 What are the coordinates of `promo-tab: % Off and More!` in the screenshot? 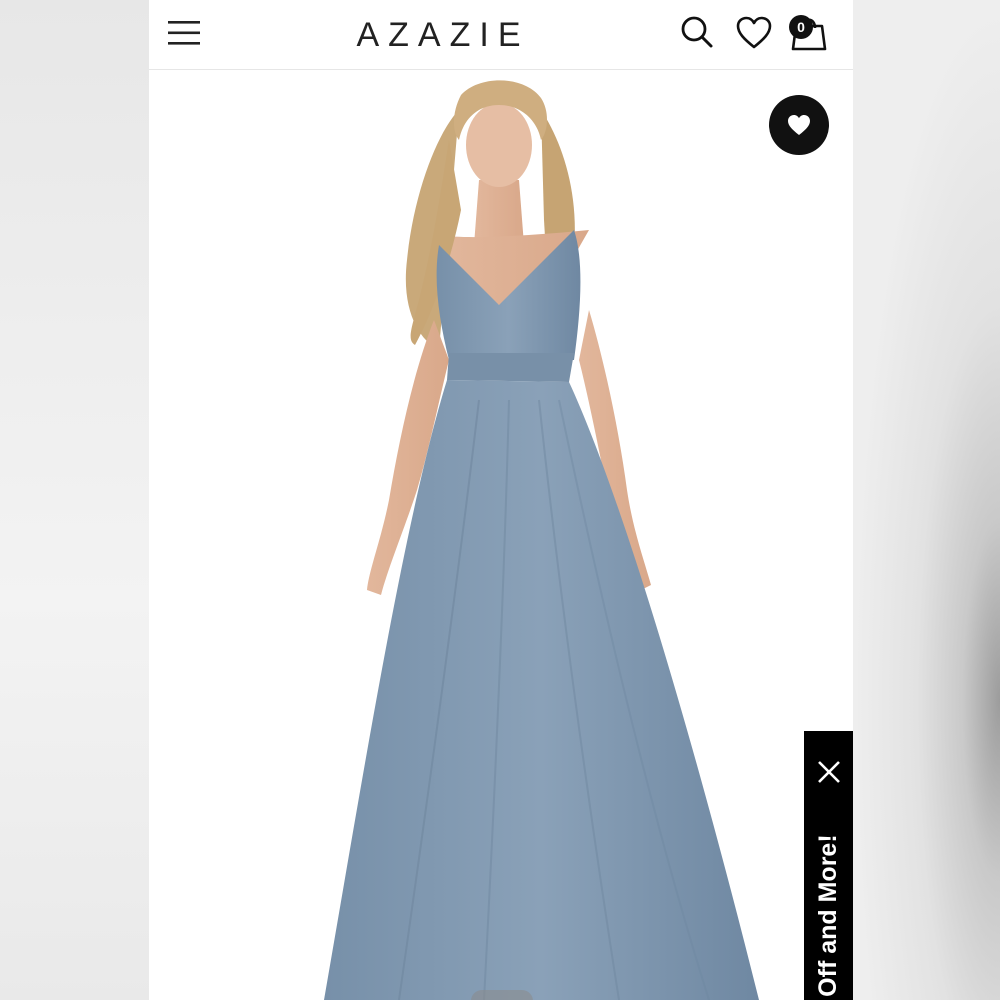 It's located at (828, 865).